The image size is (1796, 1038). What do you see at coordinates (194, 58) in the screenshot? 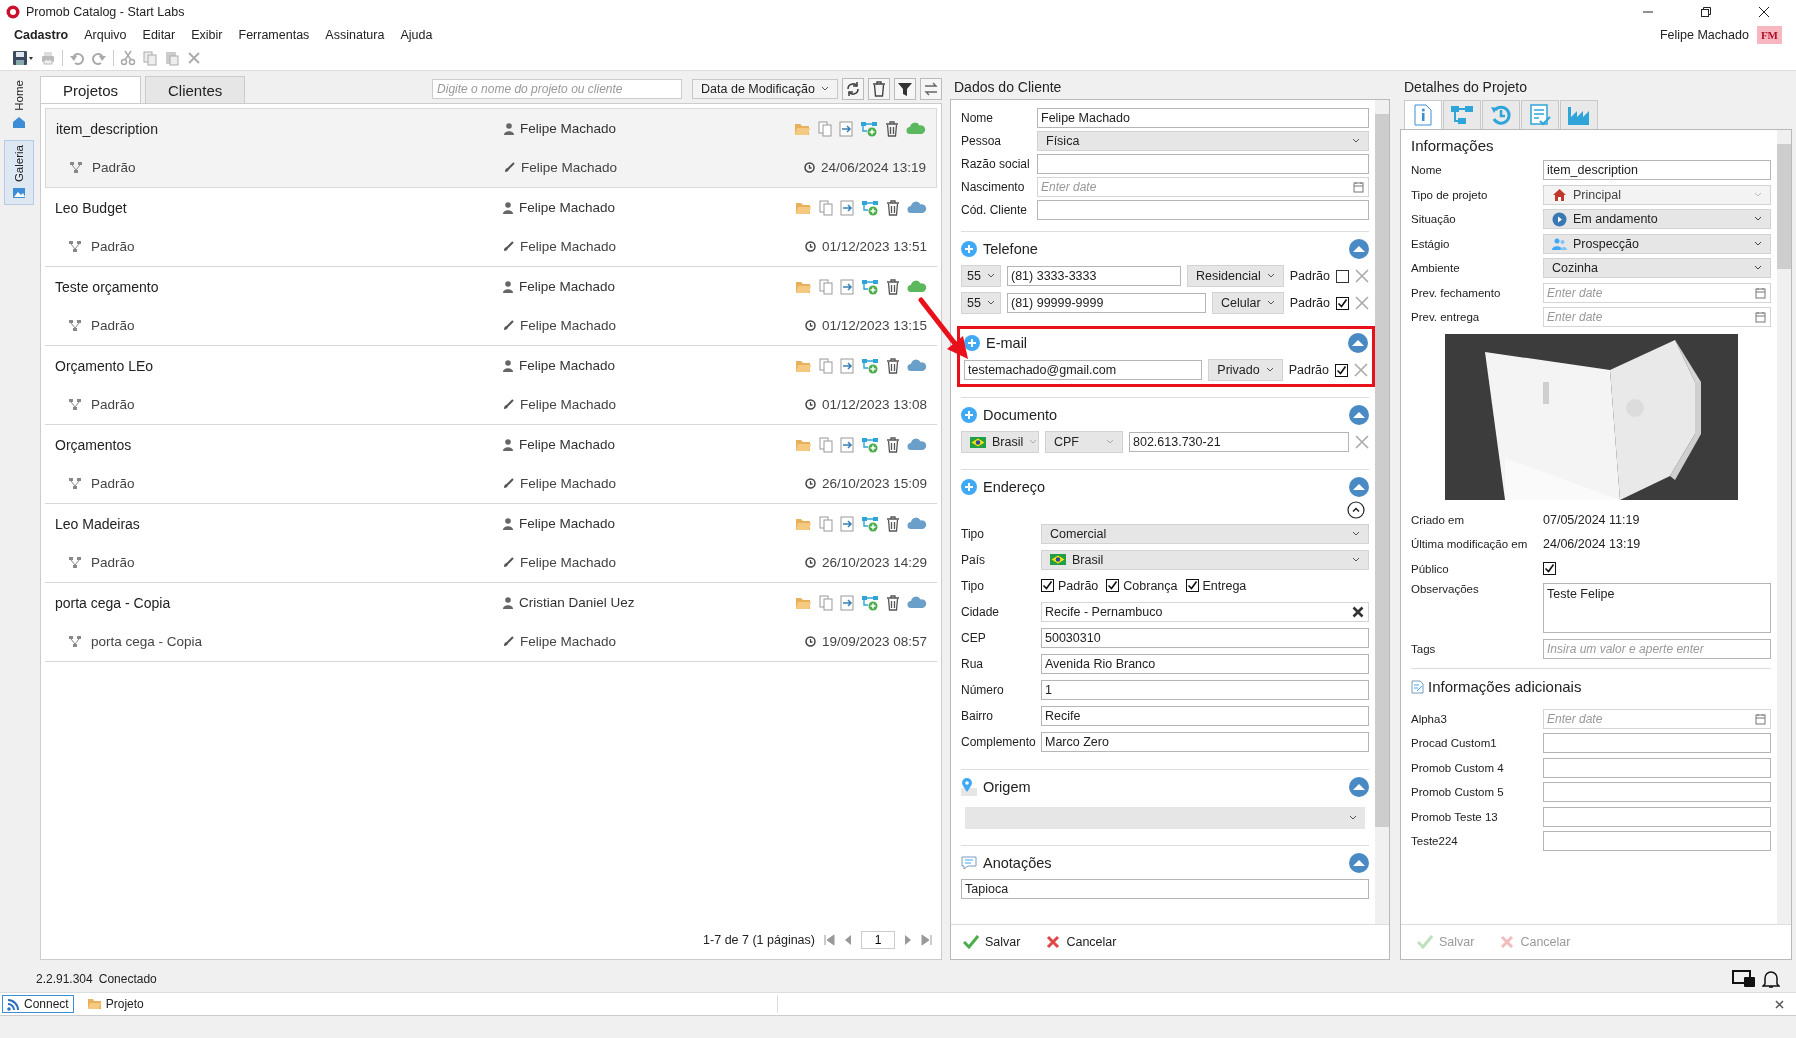
I see `delete-icon` at bounding box center [194, 58].